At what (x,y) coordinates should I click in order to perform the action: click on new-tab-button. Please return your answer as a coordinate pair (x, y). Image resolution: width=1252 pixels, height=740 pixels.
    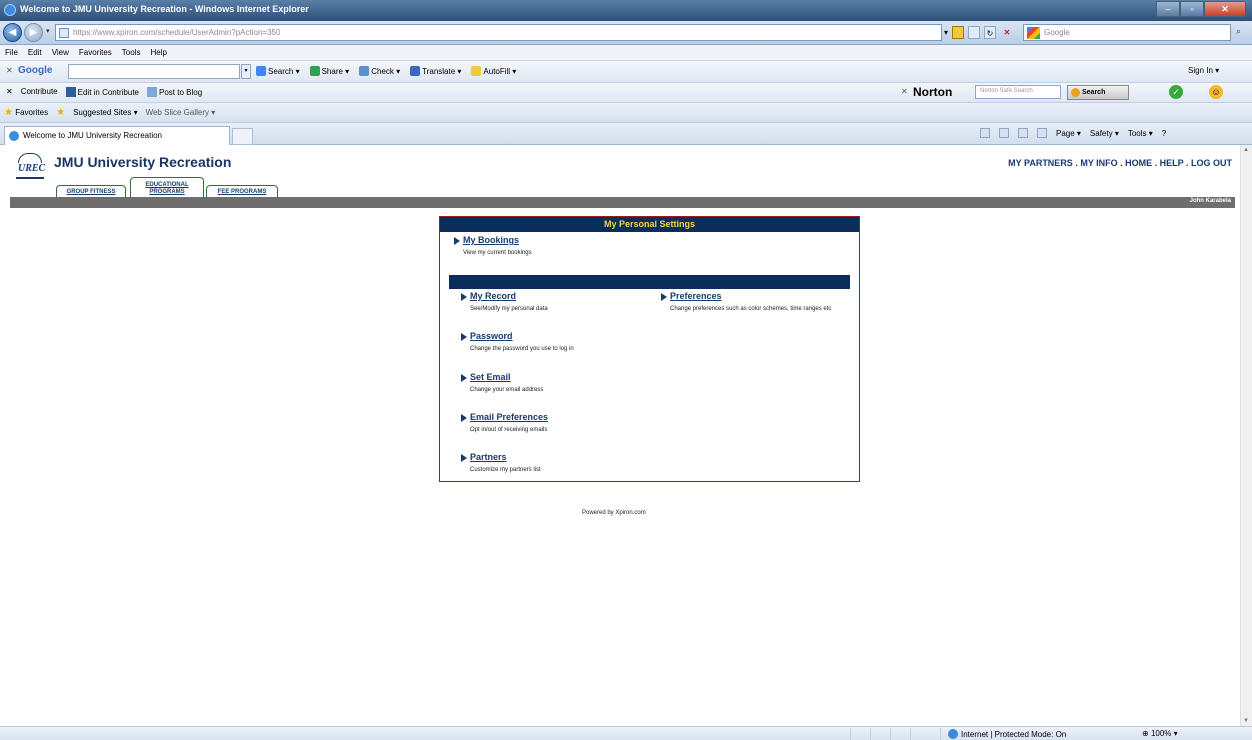
    Looking at the image, I should click on (242, 136).